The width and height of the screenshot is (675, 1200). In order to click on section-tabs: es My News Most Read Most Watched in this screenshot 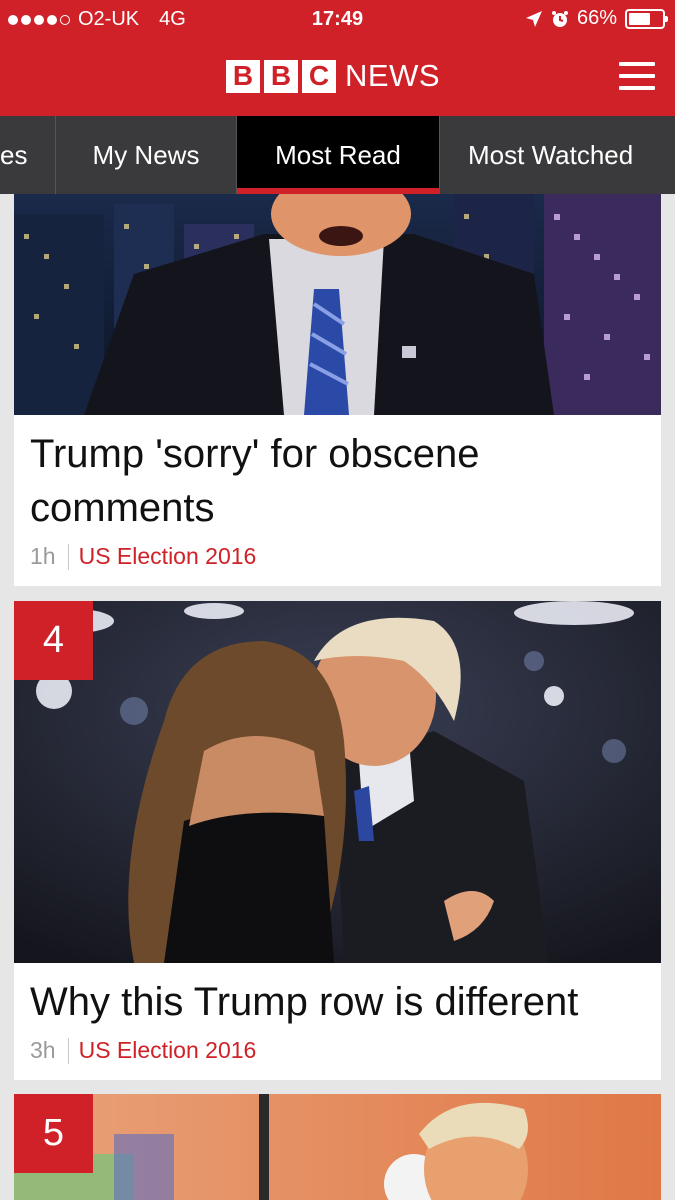, I will do `click(337, 155)`.